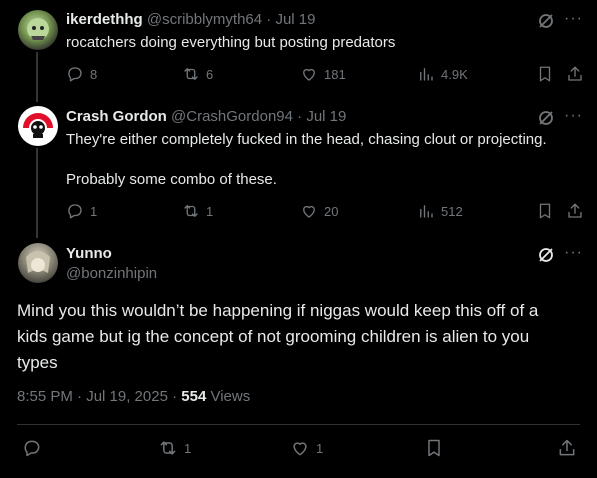  What do you see at coordinates (204, 19) in the screenshot?
I see `author-handle: @scribblymyth64` at bounding box center [204, 19].